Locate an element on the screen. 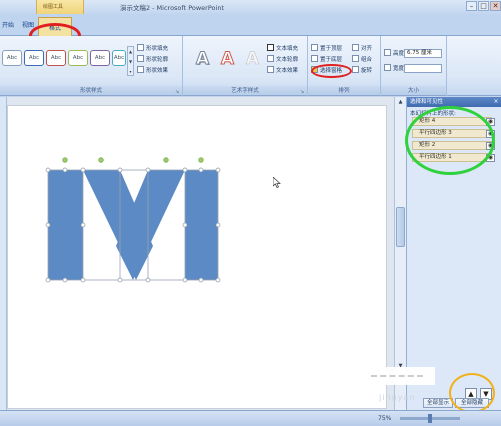 This screenshot has width=501, height=426. annotation-circle-reorder is located at coordinates (472, 393).